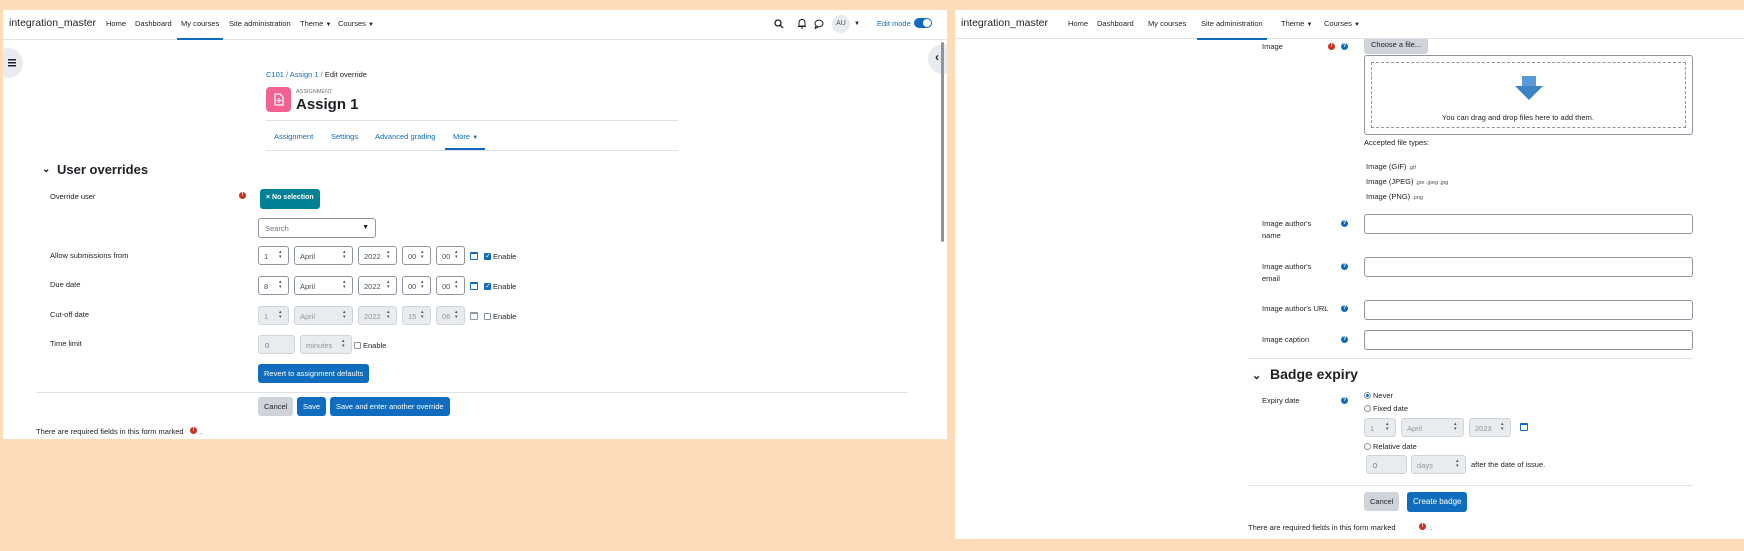  Describe the element at coordinates (13, 63) in the screenshot. I see `course-index-drawer-button` at that location.